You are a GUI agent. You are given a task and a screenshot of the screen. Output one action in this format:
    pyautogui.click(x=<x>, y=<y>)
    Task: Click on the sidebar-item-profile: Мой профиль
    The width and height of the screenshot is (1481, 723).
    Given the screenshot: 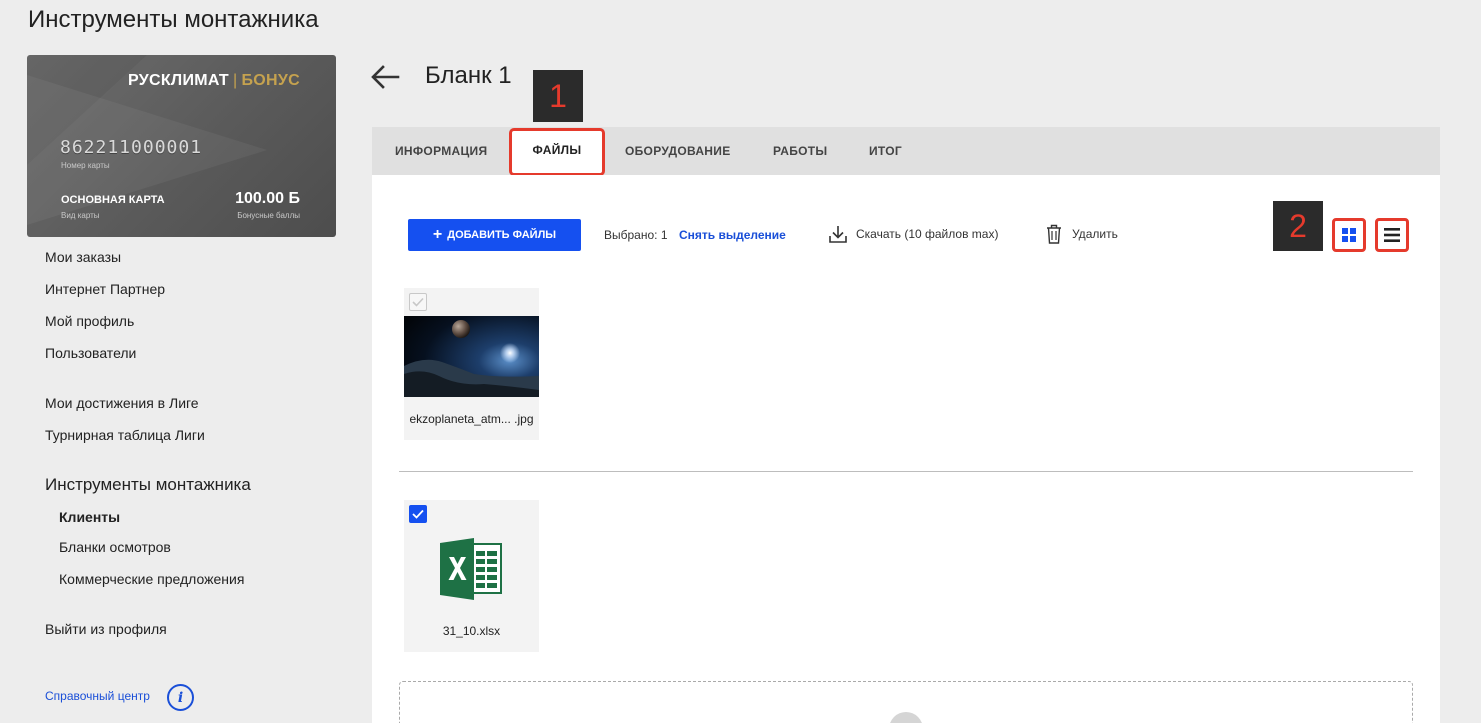 What is the action you would take?
    pyautogui.click(x=89, y=321)
    